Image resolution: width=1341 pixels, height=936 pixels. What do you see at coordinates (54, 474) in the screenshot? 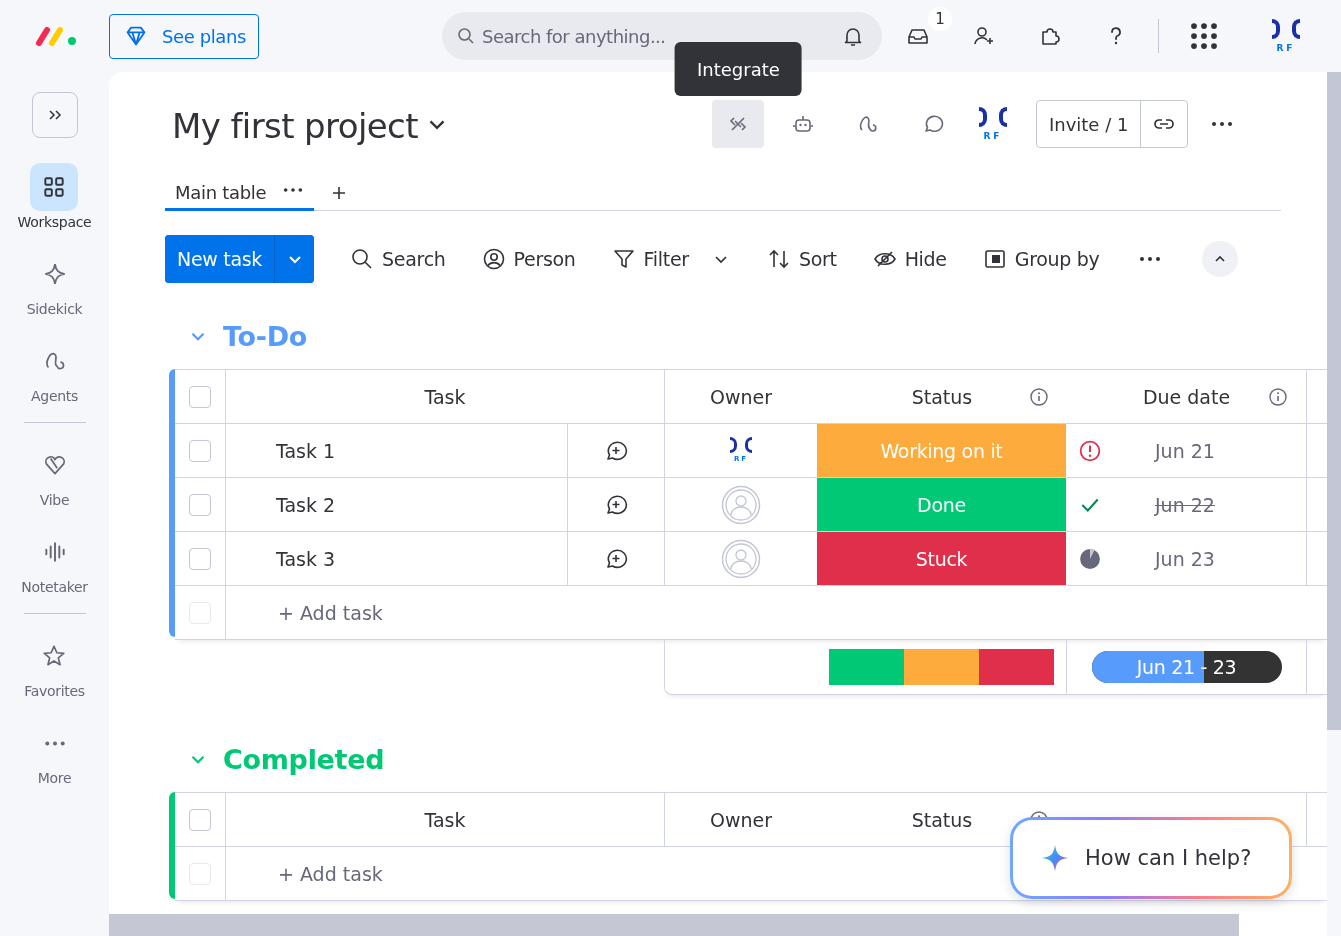
I see `sidebar-item: Vibe` at bounding box center [54, 474].